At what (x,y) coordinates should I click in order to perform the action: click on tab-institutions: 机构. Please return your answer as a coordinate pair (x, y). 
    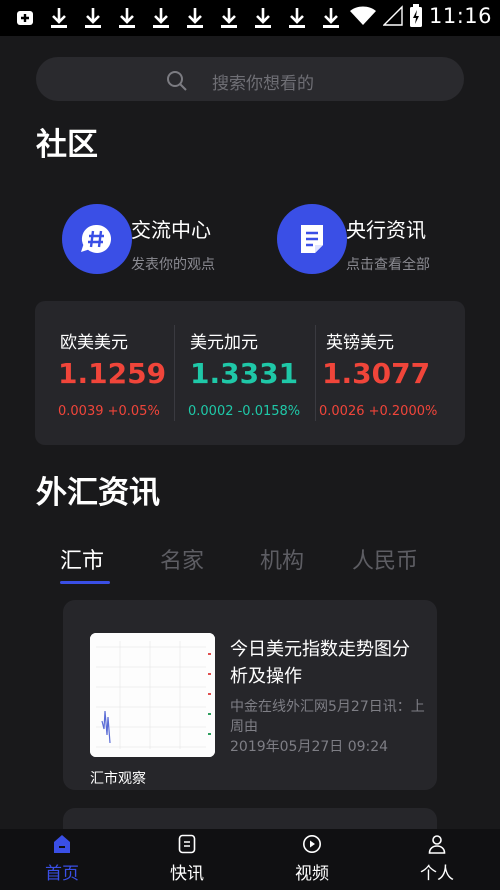
    Looking at the image, I should click on (282, 559).